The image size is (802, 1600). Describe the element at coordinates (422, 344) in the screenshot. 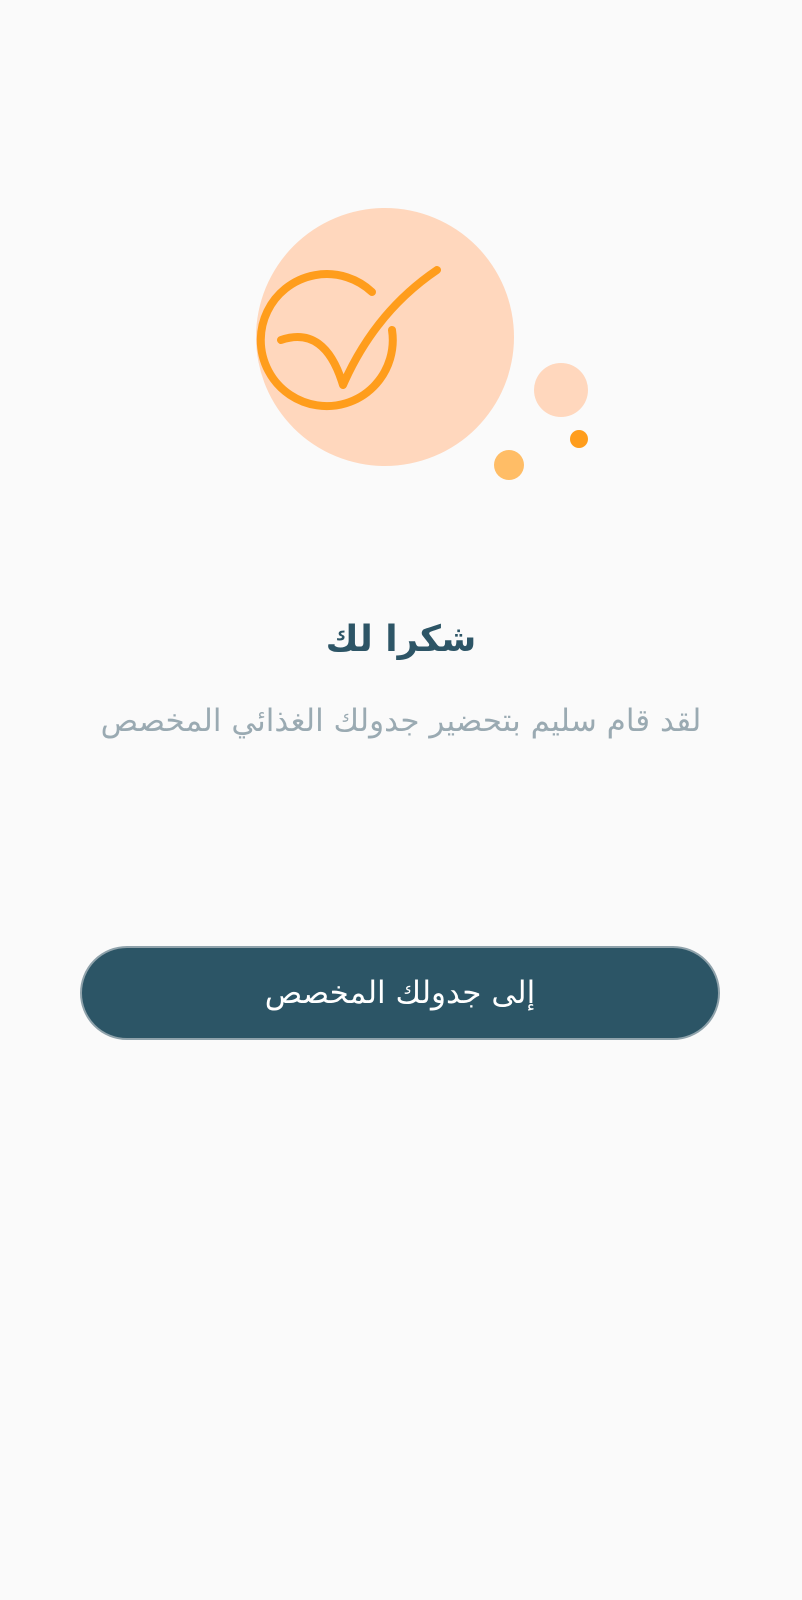

I see `success-illustration-graphic` at that location.